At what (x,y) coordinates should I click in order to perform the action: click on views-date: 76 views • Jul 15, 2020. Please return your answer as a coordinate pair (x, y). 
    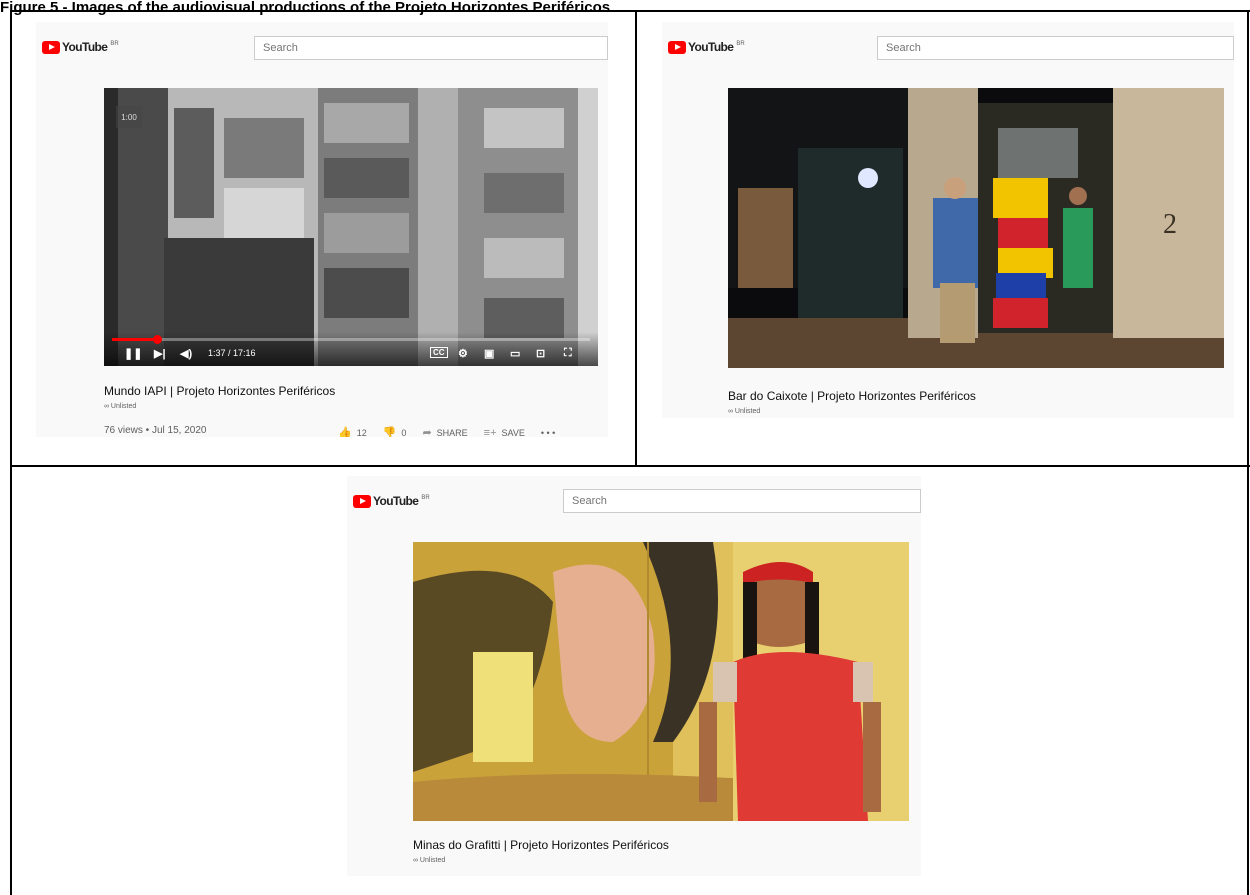
    Looking at the image, I should click on (155, 430).